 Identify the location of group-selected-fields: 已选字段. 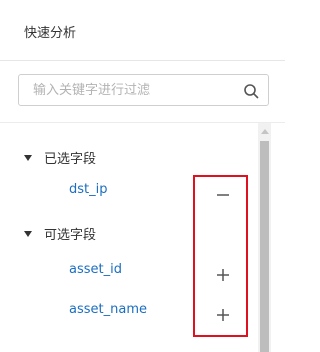
(60, 157).